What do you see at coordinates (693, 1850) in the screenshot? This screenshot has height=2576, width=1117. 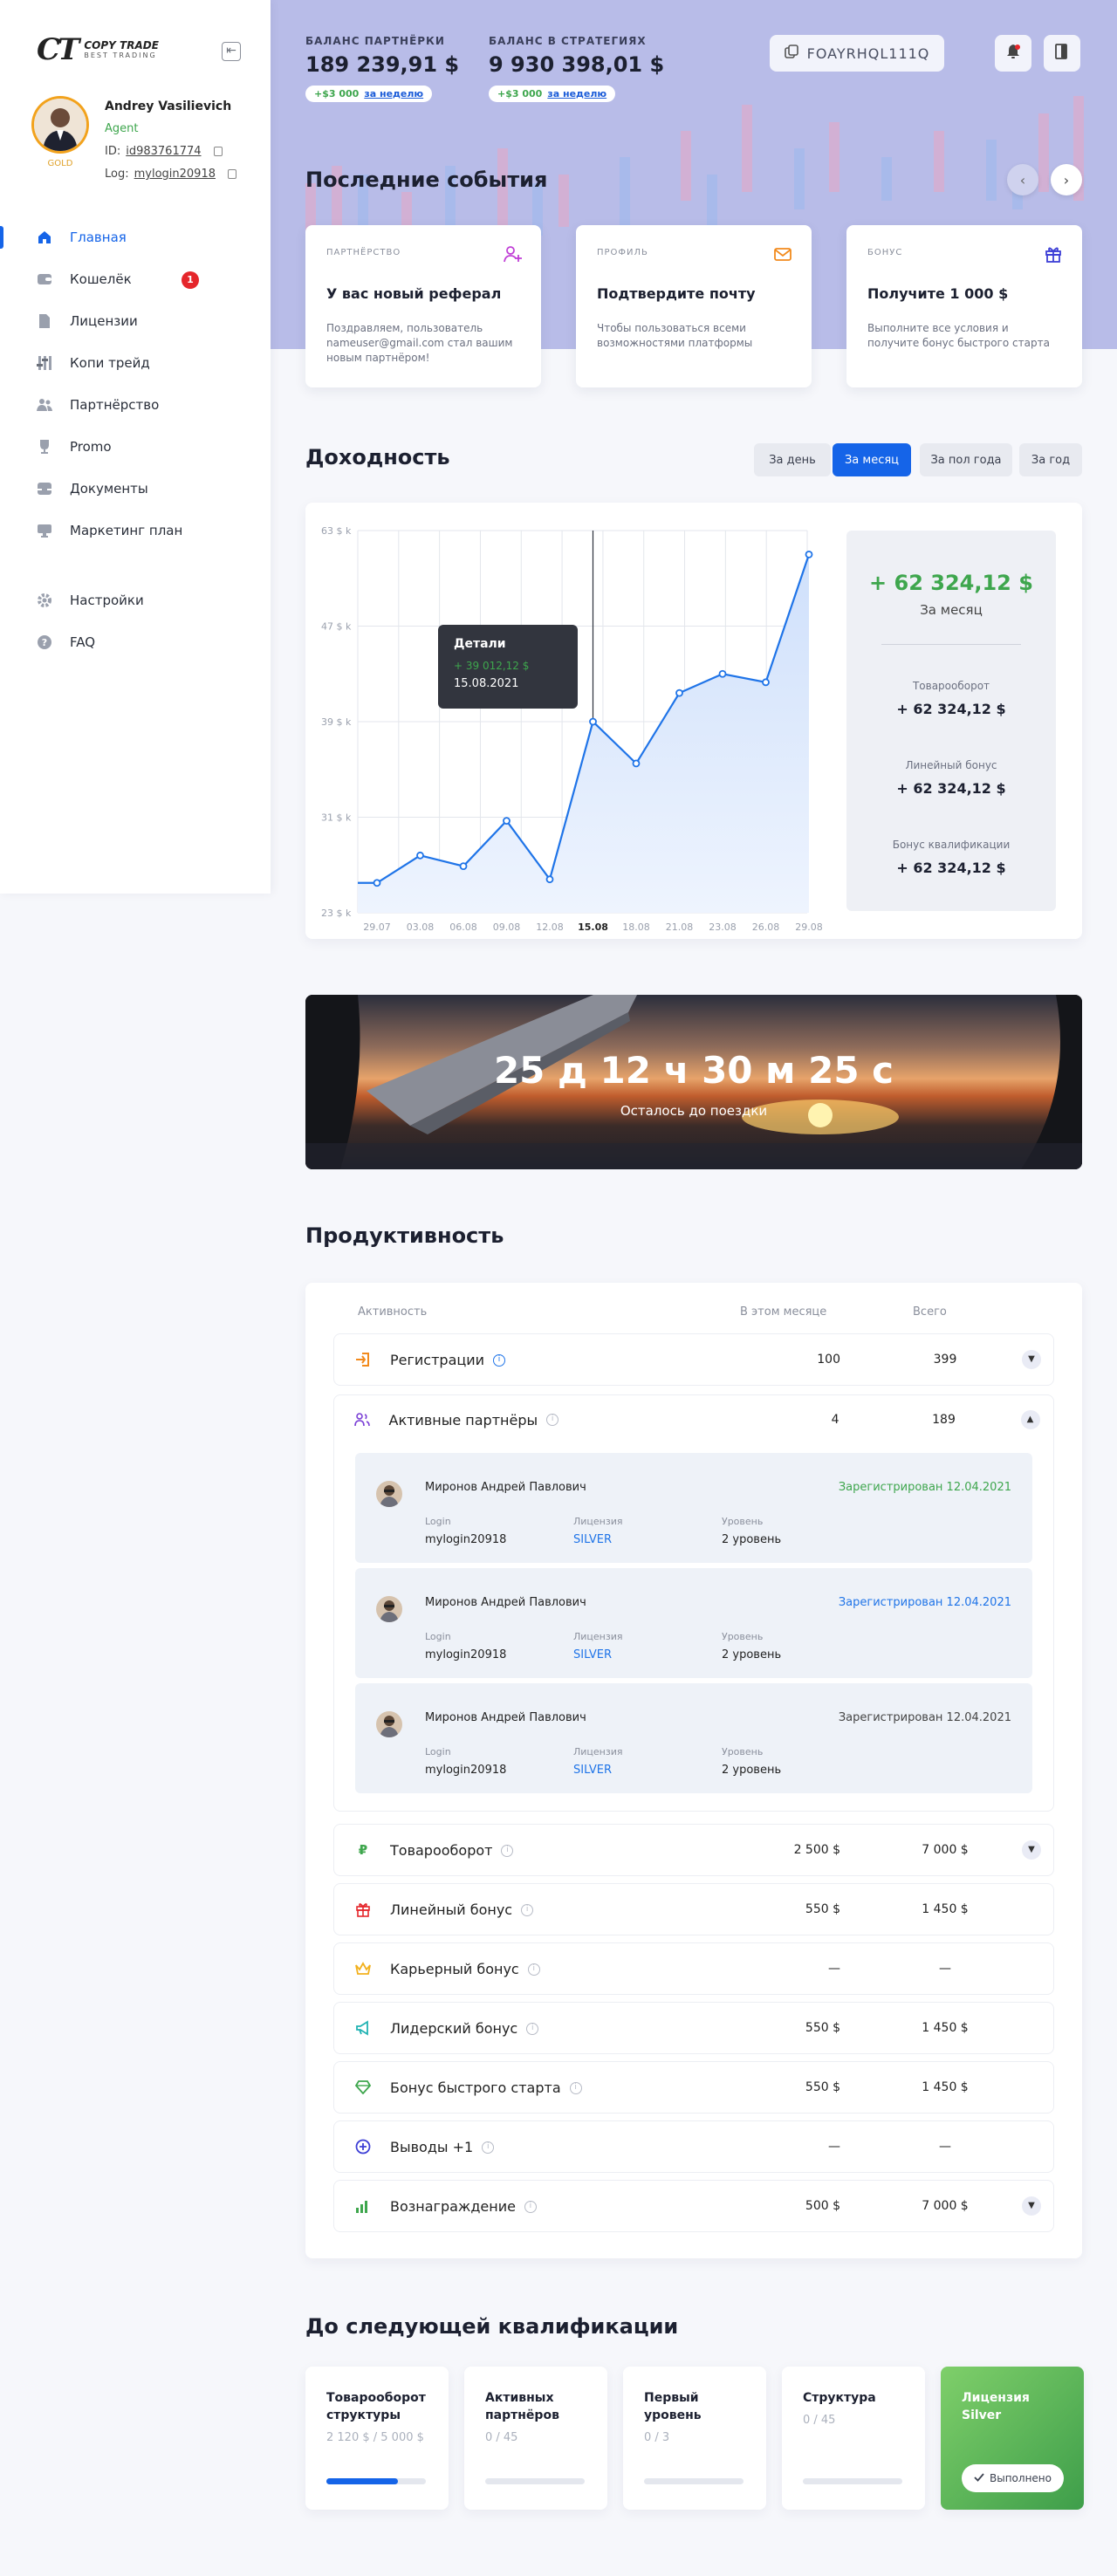 I see `table-row: ₽ Товарооборот i 2 500 $ 7 000 $ ▼` at bounding box center [693, 1850].